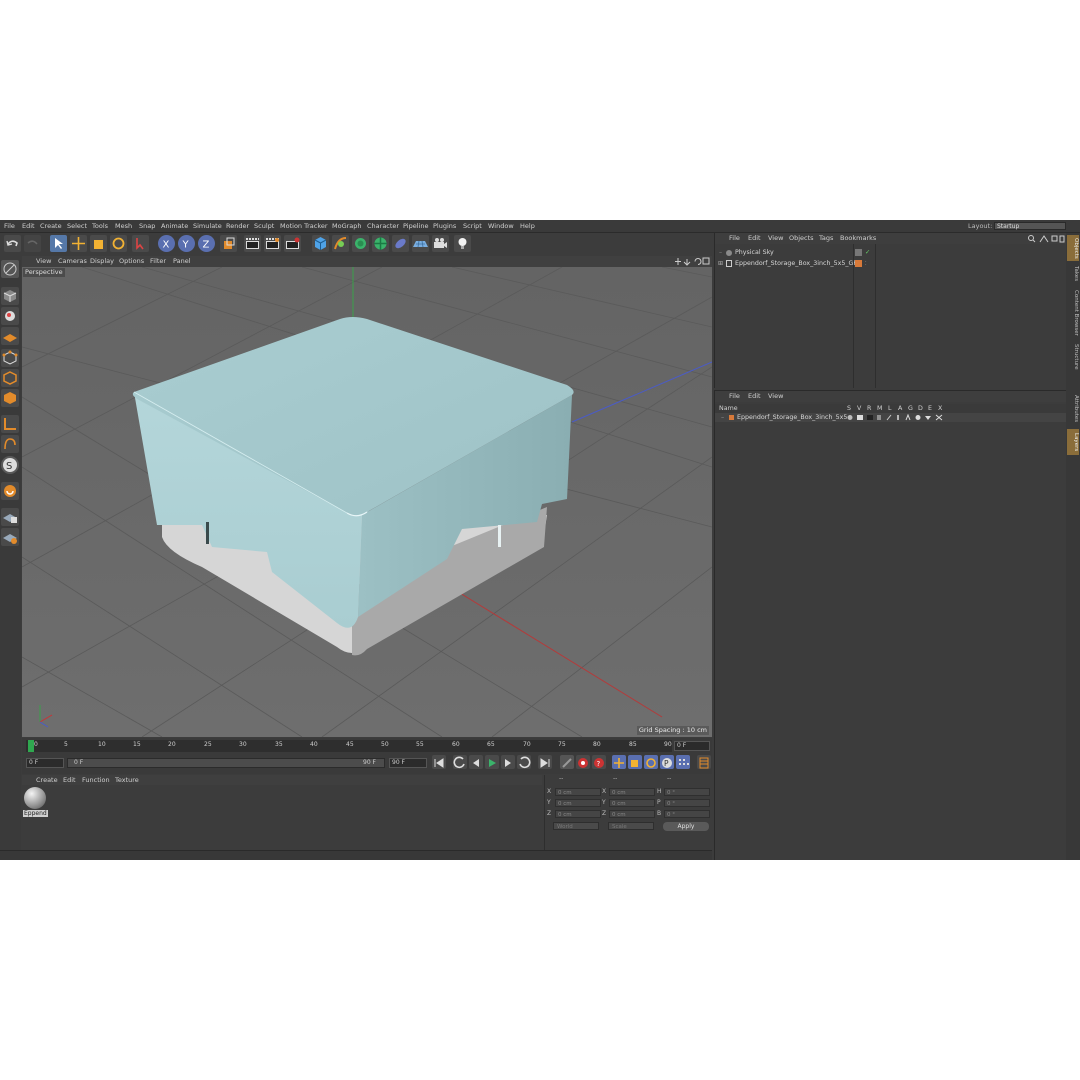 The image size is (1080, 1080). I want to click on menu-mesh: Mesh, so click(123, 226).